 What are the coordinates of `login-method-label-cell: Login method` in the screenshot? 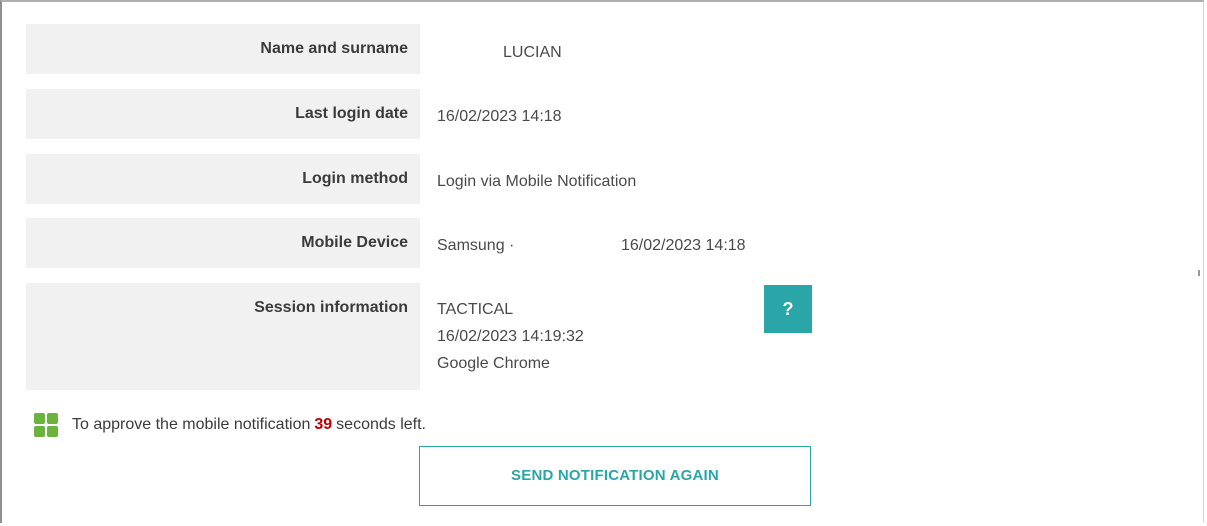 It's located at (223, 179).